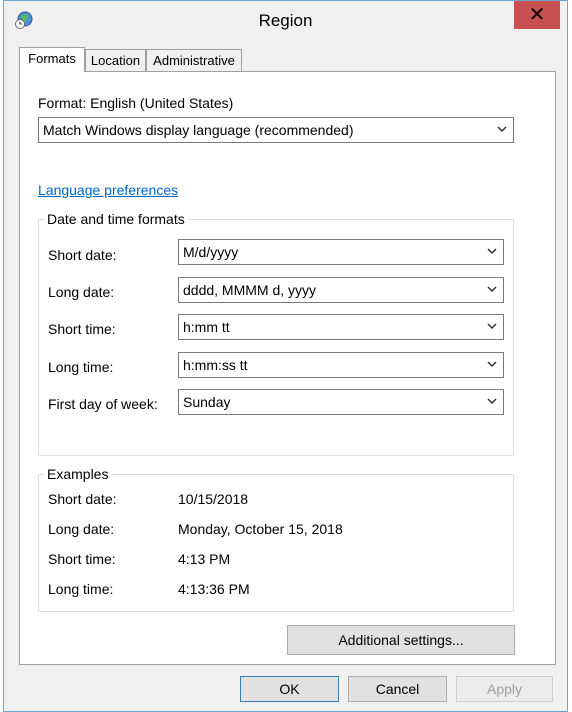 The width and height of the screenshot is (572, 712). What do you see at coordinates (204, 559) in the screenshot?
I see `example-short-time-value: 4:13 PM` at bounding box center [204, 559].